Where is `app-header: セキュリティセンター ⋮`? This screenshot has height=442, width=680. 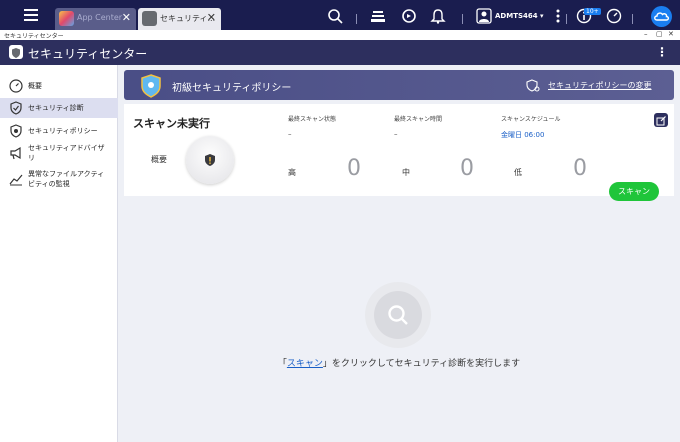 app-header: セキュリティセンター ⋮ is located at coordinates (340, 52).